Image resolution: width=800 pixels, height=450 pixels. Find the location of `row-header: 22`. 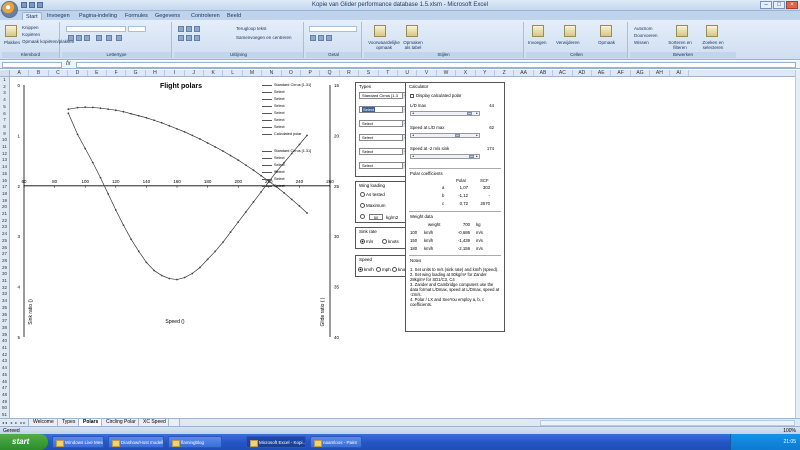

row-header: 22 is located at coordinates (4, 221).